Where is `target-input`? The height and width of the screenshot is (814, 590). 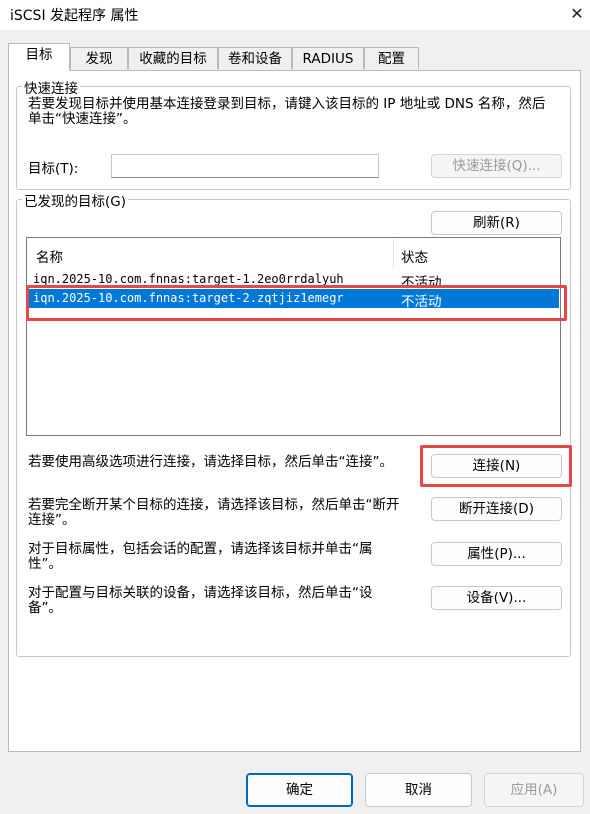 target-input is located at coordinates (245, 166).